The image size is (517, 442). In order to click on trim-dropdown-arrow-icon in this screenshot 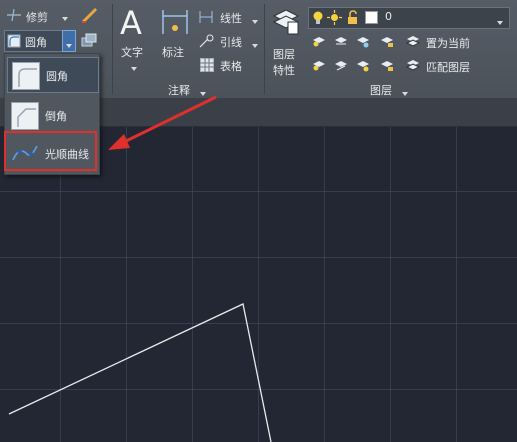, I will do `click(65, 18)`.